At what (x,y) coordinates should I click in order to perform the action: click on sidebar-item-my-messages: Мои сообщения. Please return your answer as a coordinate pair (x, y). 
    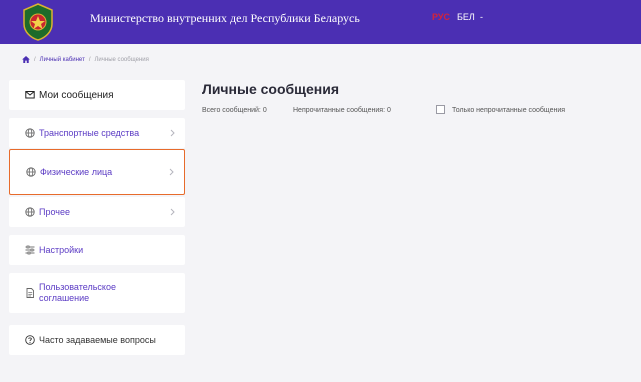
    Looking at the image, I should click on (97, 95).